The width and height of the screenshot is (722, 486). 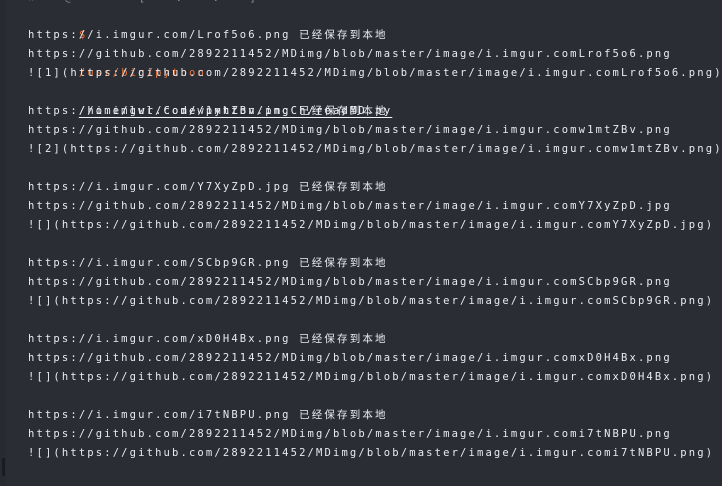 What do you see at coordinates (208, 415) in the screenshot?
I see `output-line: https://i.imgur.com/i7tNBPU.png 已经保存到本地` at bounding box center [208, 415].